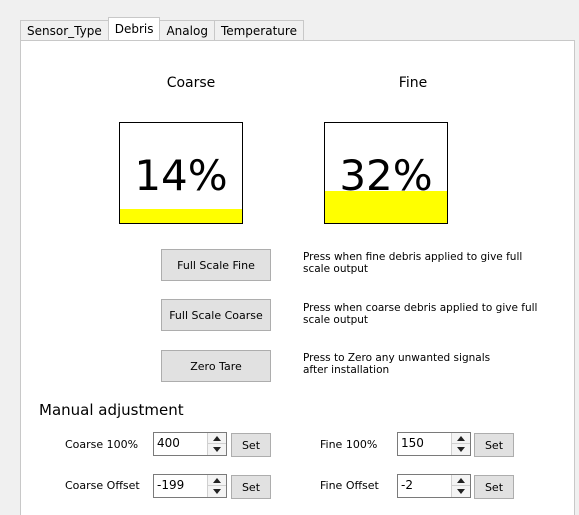 This screenshot has height=515, width=579. I want to click on coarse-offset-down-arrow-icon, so click(217, 491).